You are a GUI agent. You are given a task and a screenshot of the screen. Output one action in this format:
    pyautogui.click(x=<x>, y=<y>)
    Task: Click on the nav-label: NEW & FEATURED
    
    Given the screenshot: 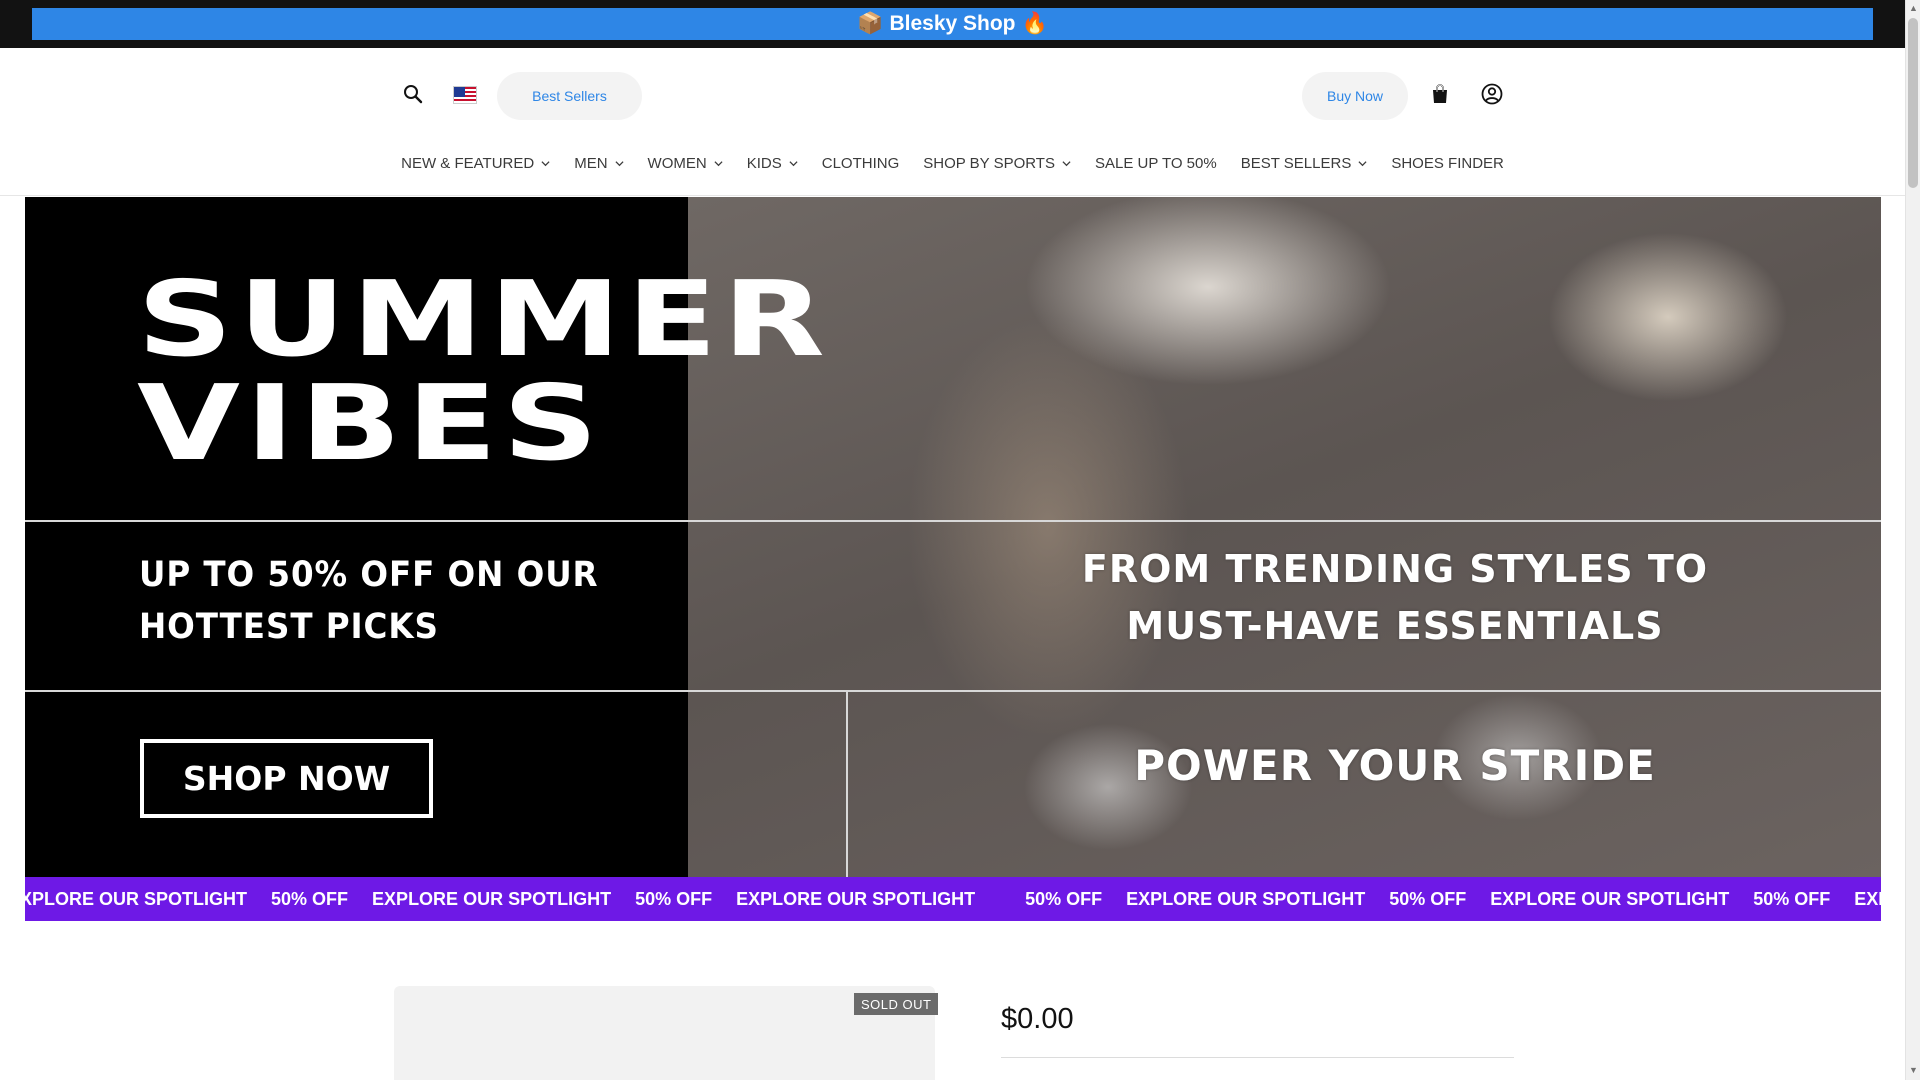 What is the action you would take?
    pyautogui.click(x=468, y=163)
    